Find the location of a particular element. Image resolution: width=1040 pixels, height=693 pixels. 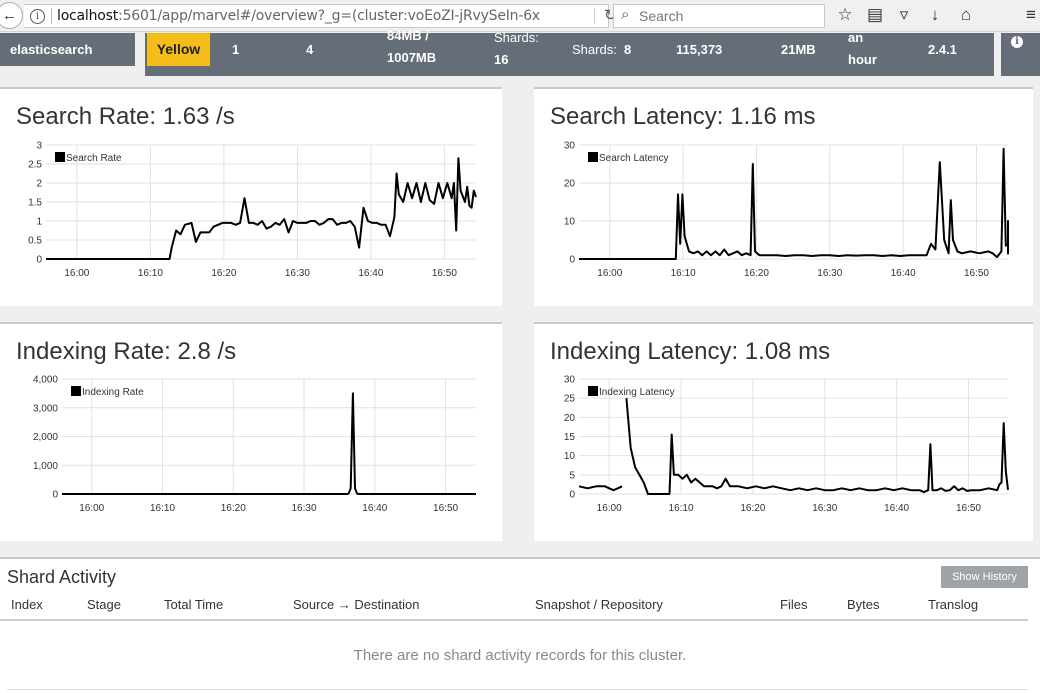

reload-divider is located at coordinates (594, 16).